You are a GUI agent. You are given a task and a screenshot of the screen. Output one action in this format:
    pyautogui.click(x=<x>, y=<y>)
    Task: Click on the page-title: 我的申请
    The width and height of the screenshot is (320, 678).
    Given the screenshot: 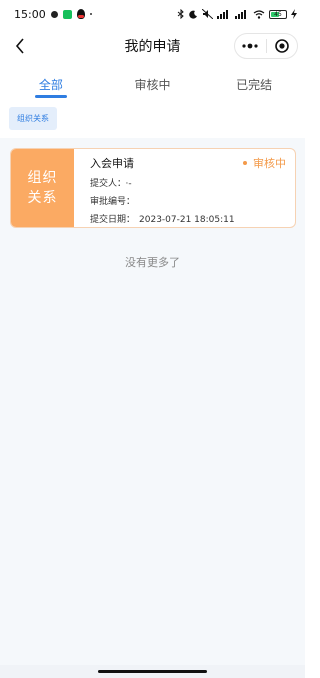 What is the action you would take?
    pyautogui.click(x=152, y=47)
    